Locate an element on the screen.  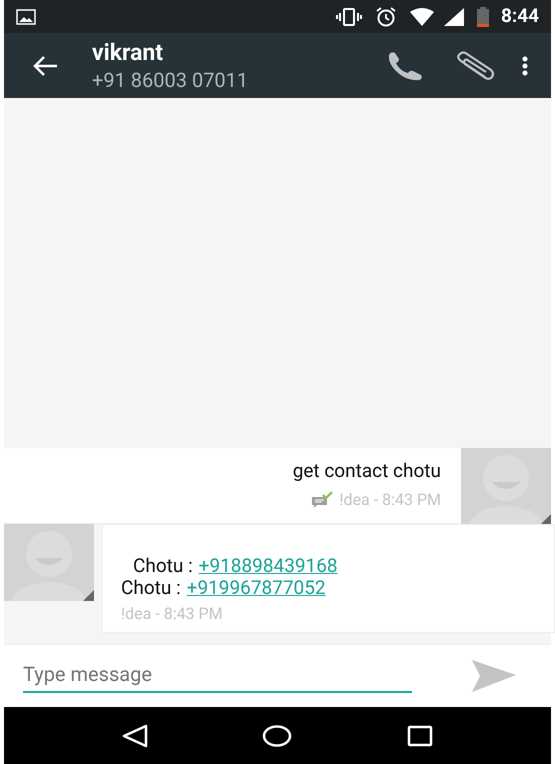
phone-link: +918898439168 is located at coordinates (268, 566).